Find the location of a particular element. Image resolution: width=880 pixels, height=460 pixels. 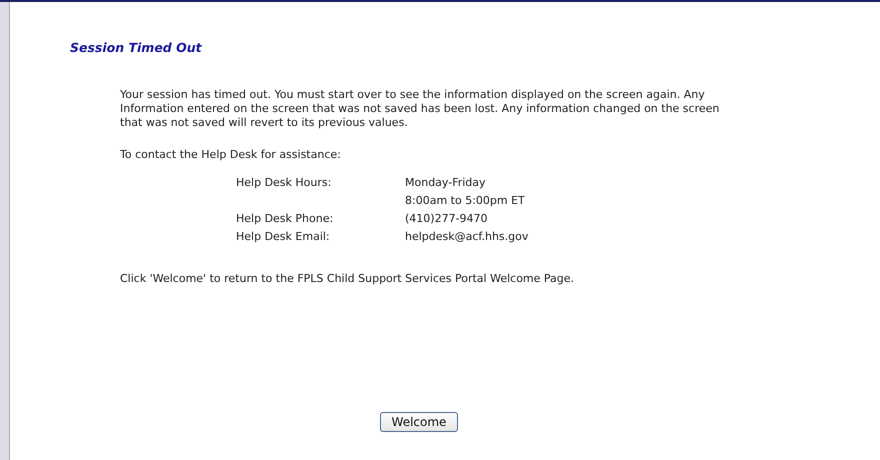

help-desk-value: 8:00am to 5:00pm ET is located at coordinates (465, 201).